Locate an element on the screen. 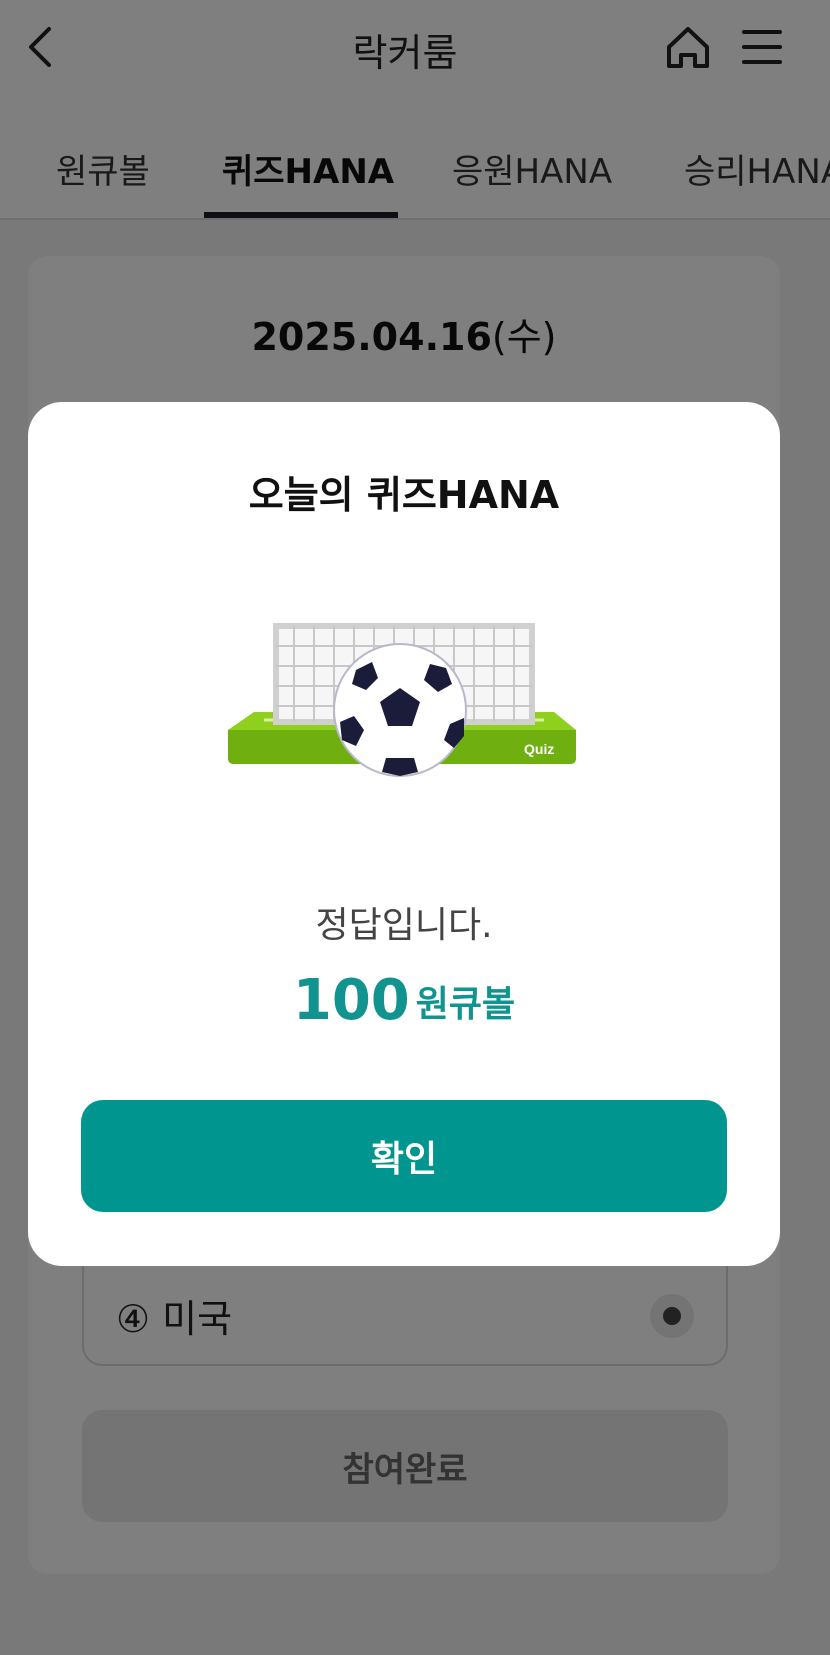 The height and width of the screenshot is (1655, 830). reward-unit: 원큐볼 is located at coordinates (465, 1004).